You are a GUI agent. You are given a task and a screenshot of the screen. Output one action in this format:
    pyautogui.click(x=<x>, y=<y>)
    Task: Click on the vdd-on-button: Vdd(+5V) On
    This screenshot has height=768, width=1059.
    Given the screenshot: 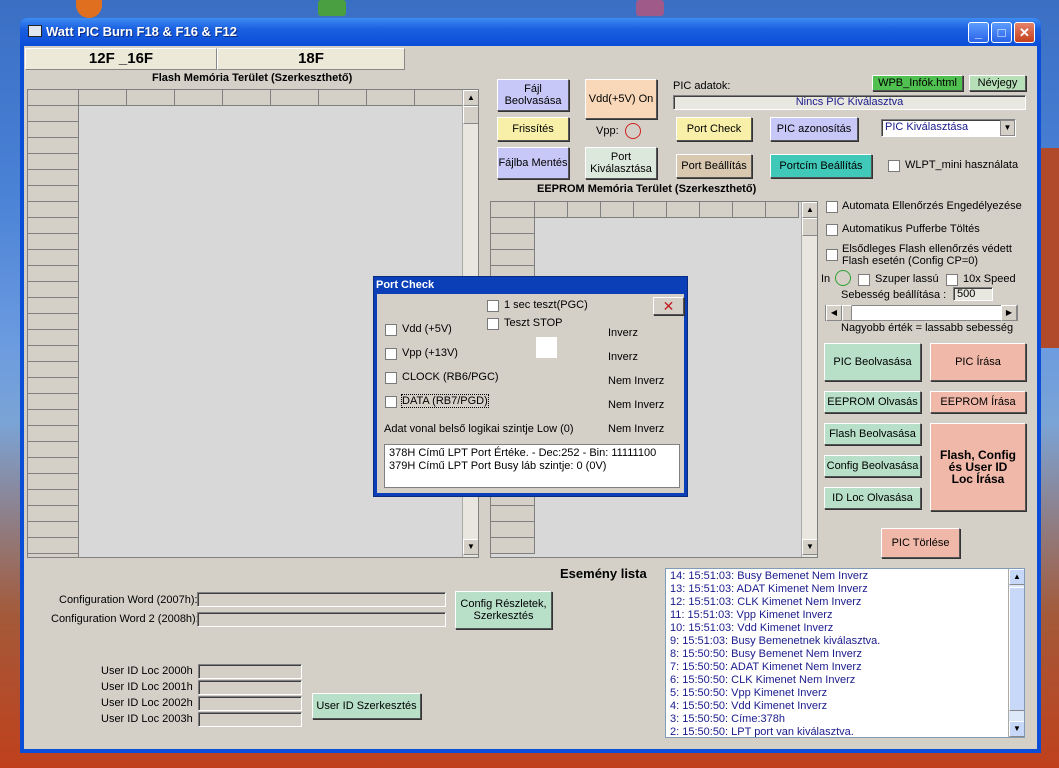 What is the action you would take?
    pyautogui.click(x=621, y=99)
    